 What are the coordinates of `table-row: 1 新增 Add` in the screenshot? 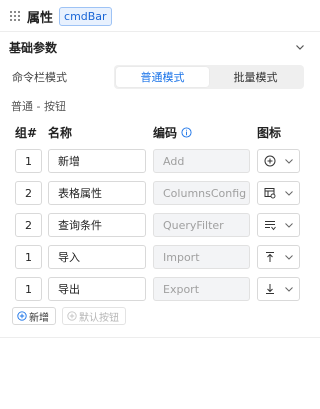 It's located at (160, 161).